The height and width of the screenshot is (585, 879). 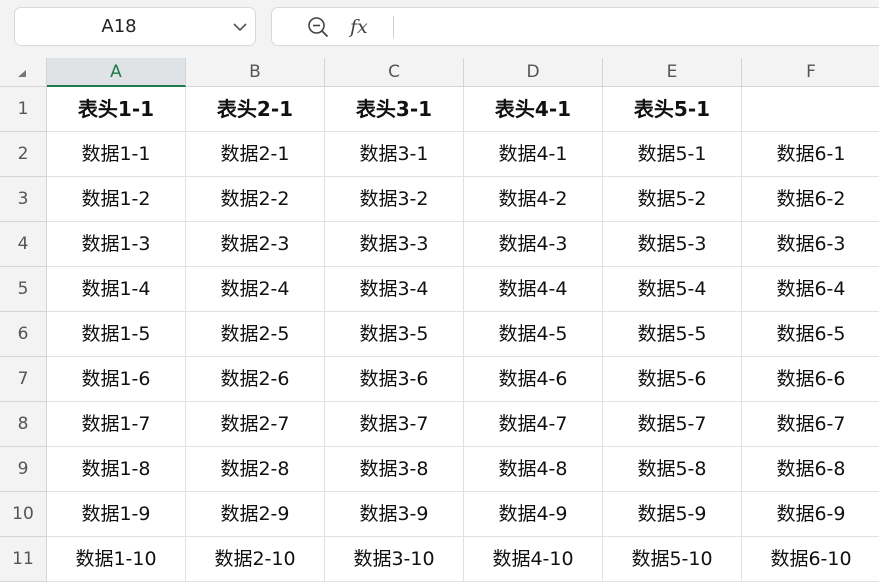 I want to click on cell-e4: 数据5-3, so click(x=672, y=244).